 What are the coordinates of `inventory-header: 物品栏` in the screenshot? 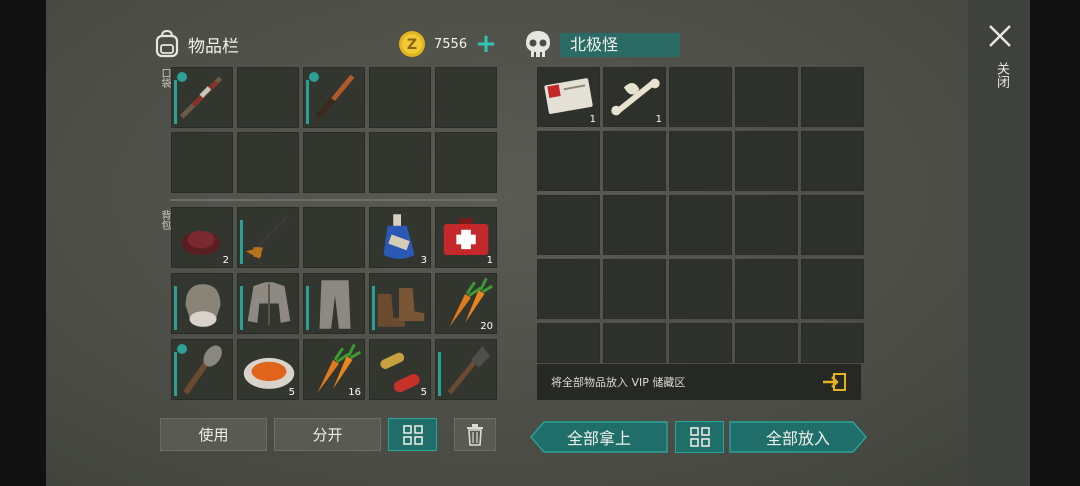 It's located at (196, 44).